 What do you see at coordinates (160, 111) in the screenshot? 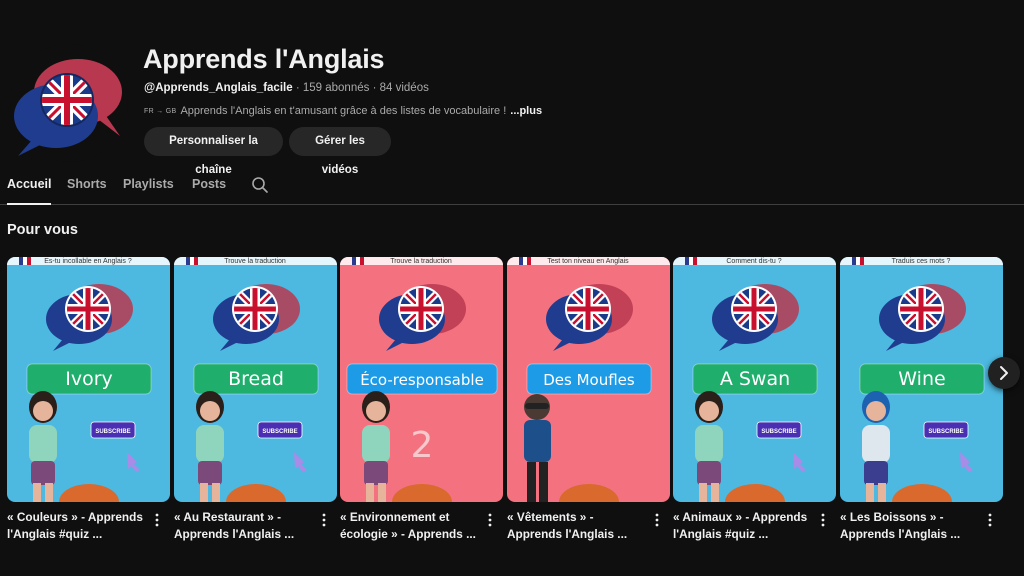
I see `language-direction: FR → GB` at bounding box center [160, 111].